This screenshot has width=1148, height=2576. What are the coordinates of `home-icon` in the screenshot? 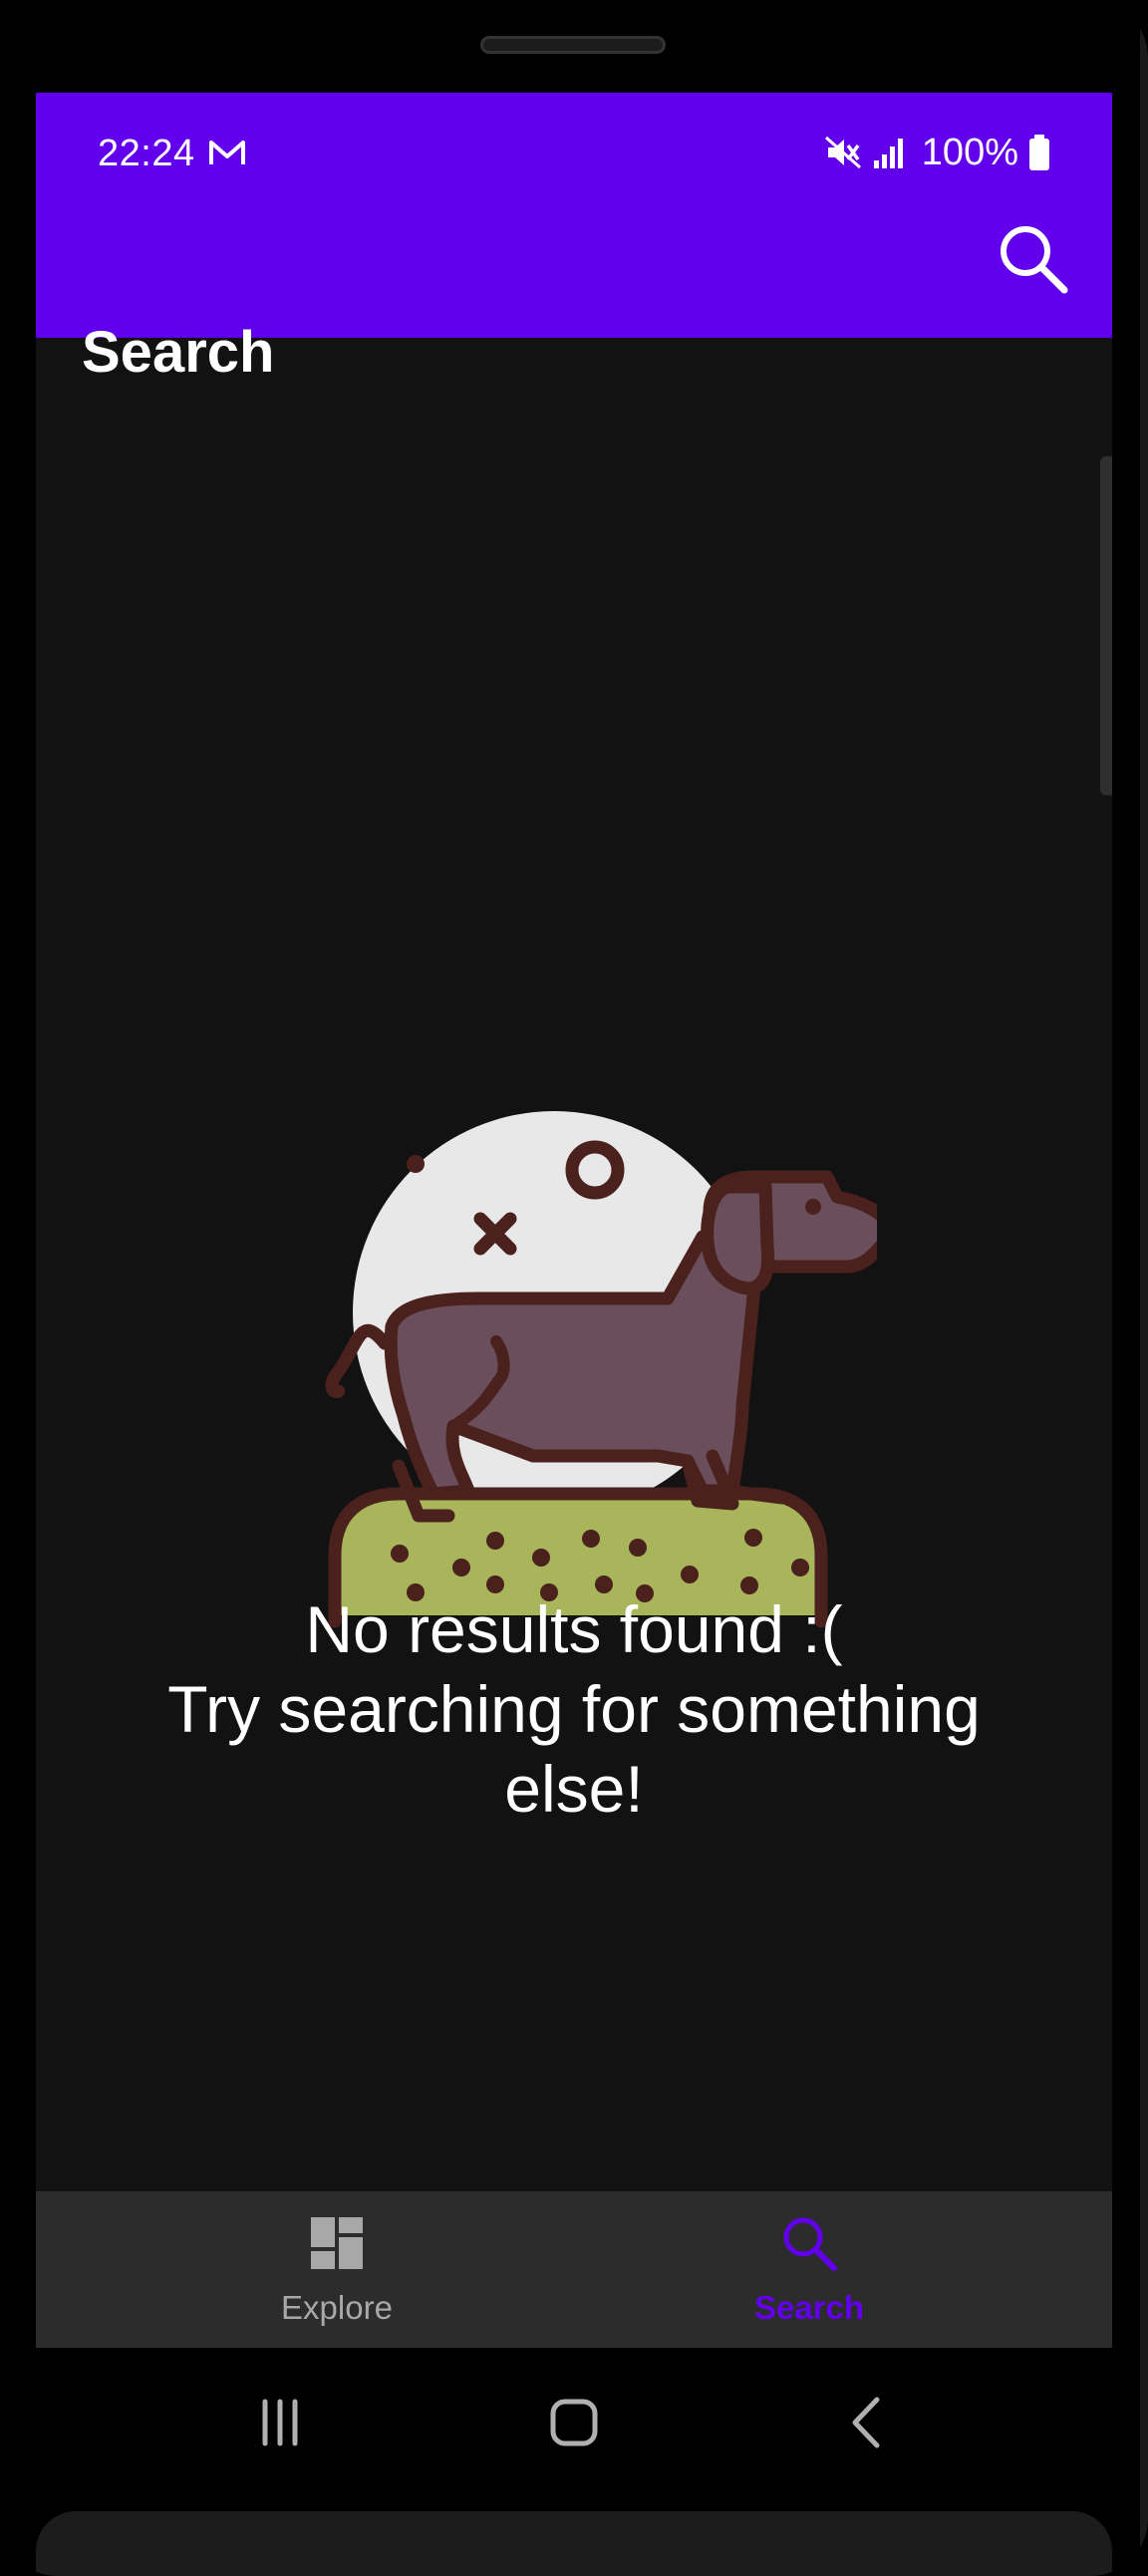 It's located at (574, 2422).